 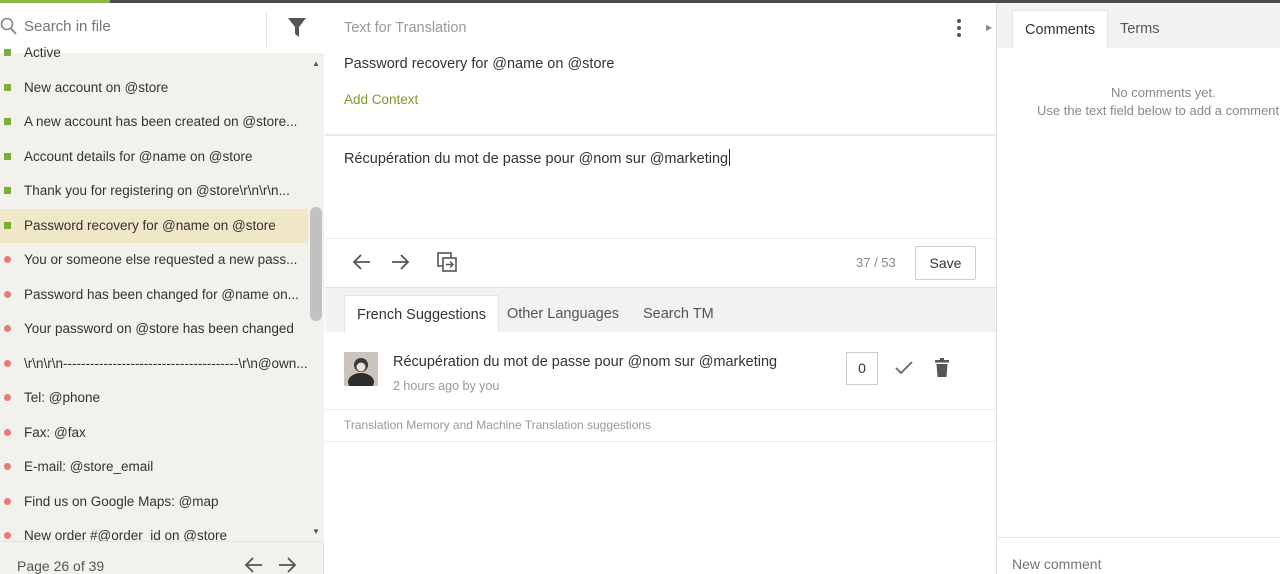 What do you see at coordinates (89, 466) in the screenshot?
I see `string-item-label: E-mail: @store_email` at bounding box center [89, 466].